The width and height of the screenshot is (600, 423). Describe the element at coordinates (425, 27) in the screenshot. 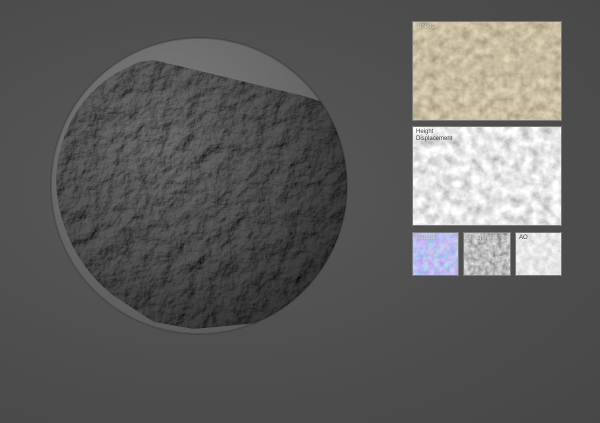

I see `albedo-label: Albedo` at that location.